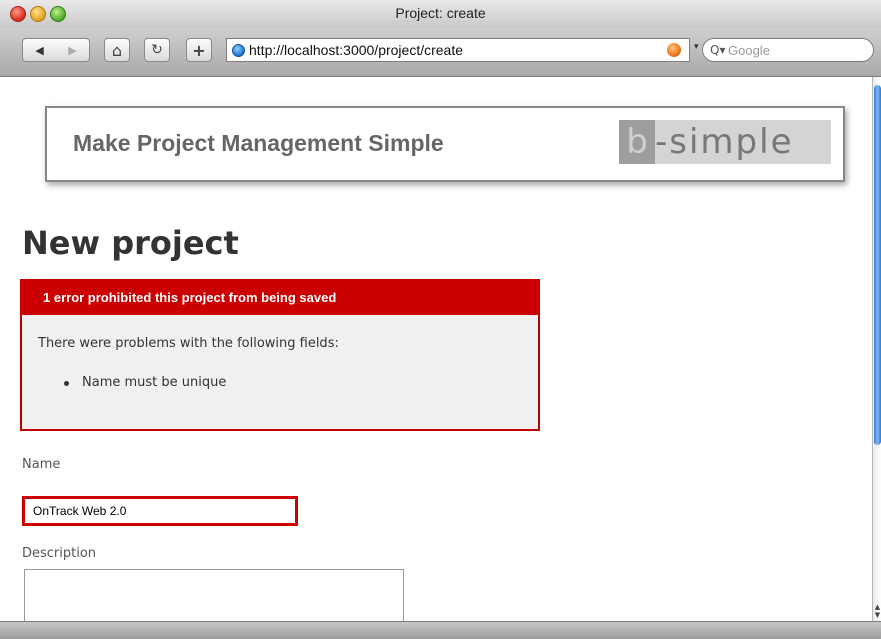 This screenshot has height=639, width=881. What do you see at coordinates (877, 265) in the screenshot?
I see `scroll-thumb` at bounding box center [877, 265].